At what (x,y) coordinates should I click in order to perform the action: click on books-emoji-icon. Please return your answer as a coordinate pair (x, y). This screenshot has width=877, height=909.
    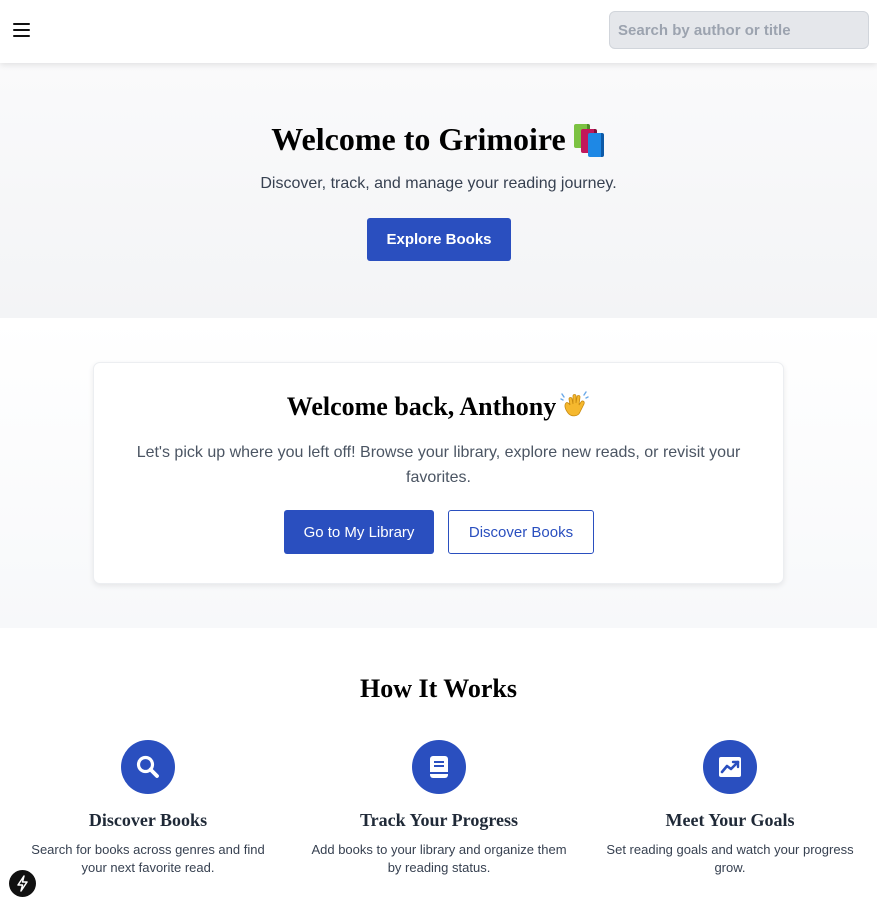
    Looking at the image, I should click on (589, 140).